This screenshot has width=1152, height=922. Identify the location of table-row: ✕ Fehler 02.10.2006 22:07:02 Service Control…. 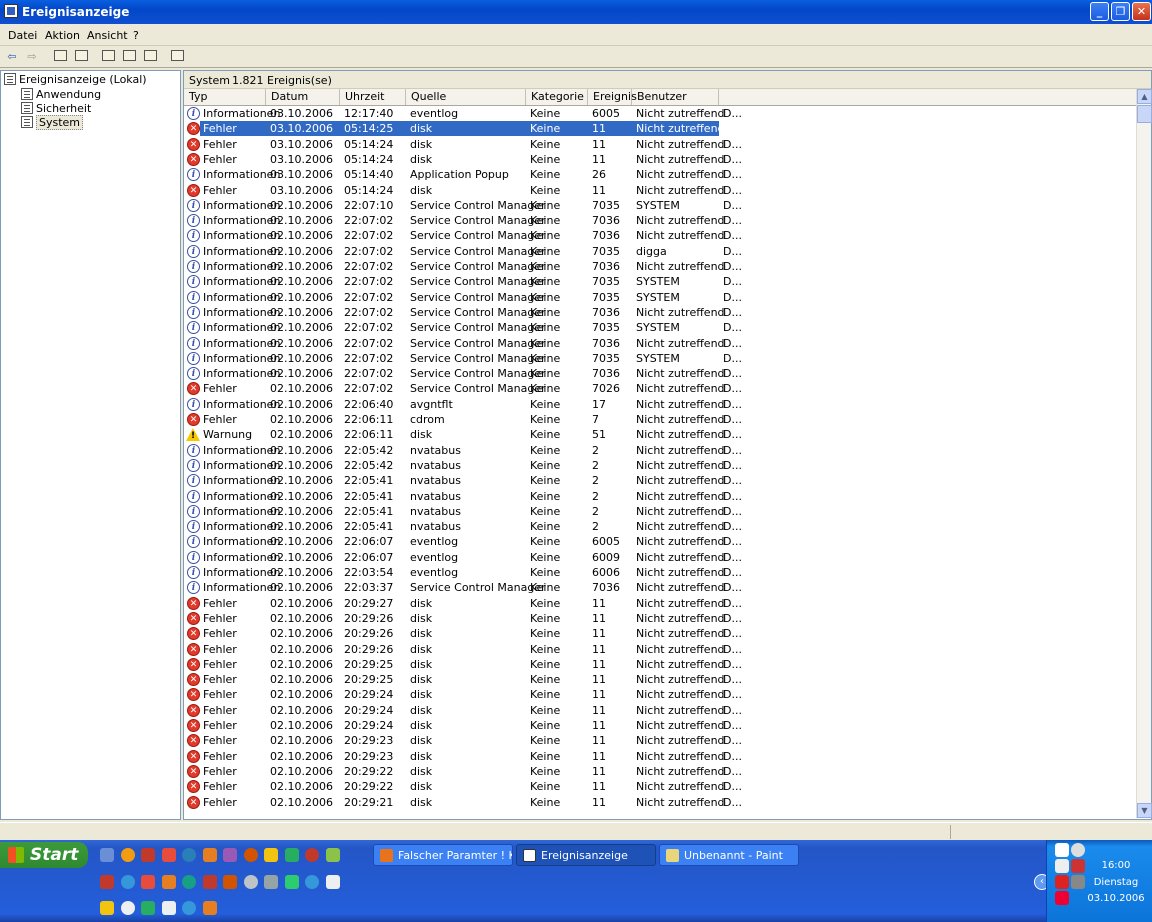
(660, 388).